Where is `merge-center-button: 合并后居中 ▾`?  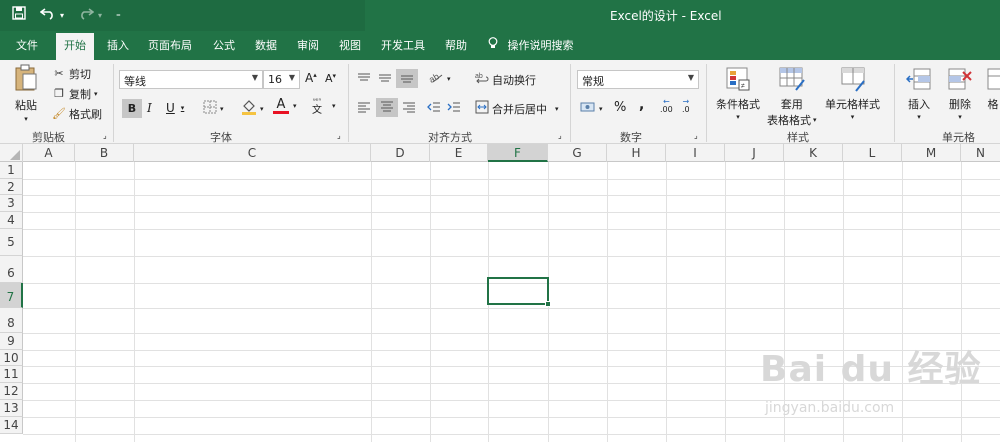 merge-center-button: 合并后居中 ▾ is located at coordinates (517, 108).